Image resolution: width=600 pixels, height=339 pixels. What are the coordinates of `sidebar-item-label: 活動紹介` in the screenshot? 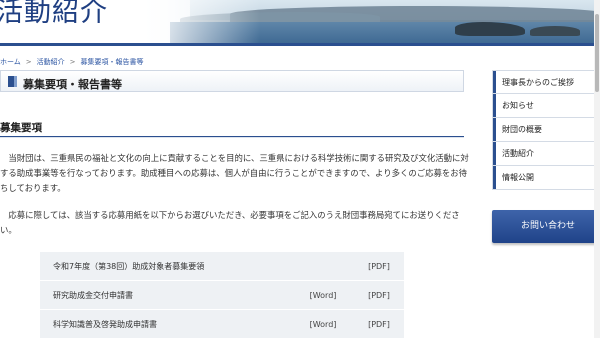 It's located at (518, 153).